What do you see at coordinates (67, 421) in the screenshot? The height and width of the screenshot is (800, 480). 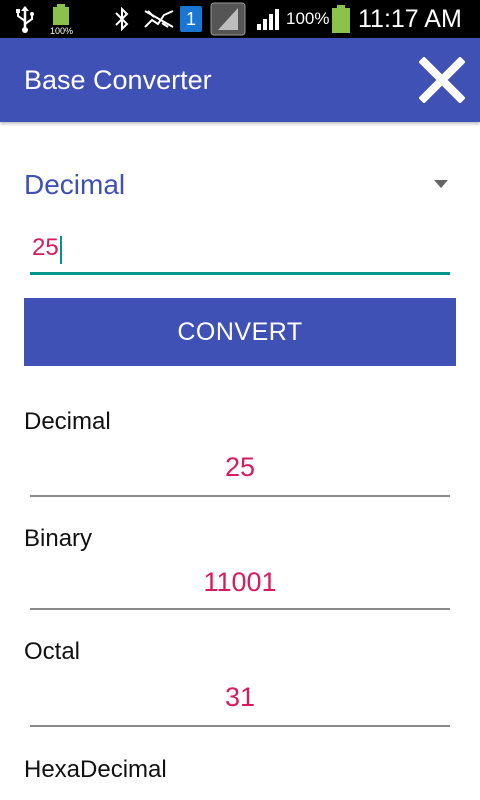 I see `result-label-decimal: Decimal` at bounding box center [67, 421].